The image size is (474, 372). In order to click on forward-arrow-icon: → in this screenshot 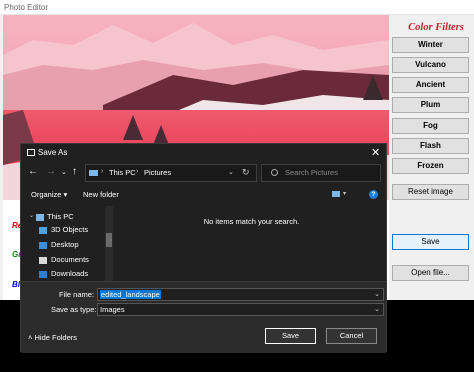, I will do `click(51, 171)`.